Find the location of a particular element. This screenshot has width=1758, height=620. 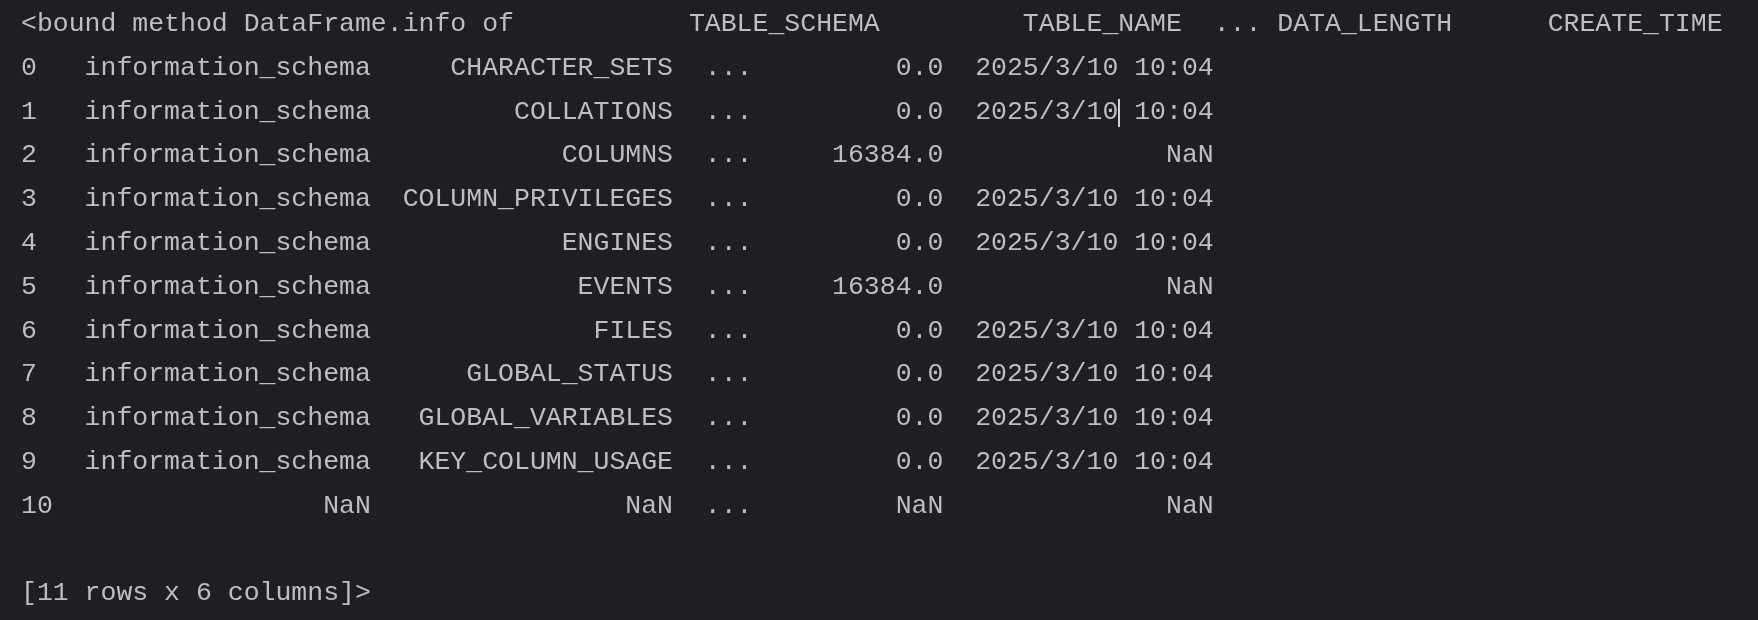

output-line: 6 information_schema FILES ... 0.0 2025/3/10 10:04 is located at coordinates (617, 331).